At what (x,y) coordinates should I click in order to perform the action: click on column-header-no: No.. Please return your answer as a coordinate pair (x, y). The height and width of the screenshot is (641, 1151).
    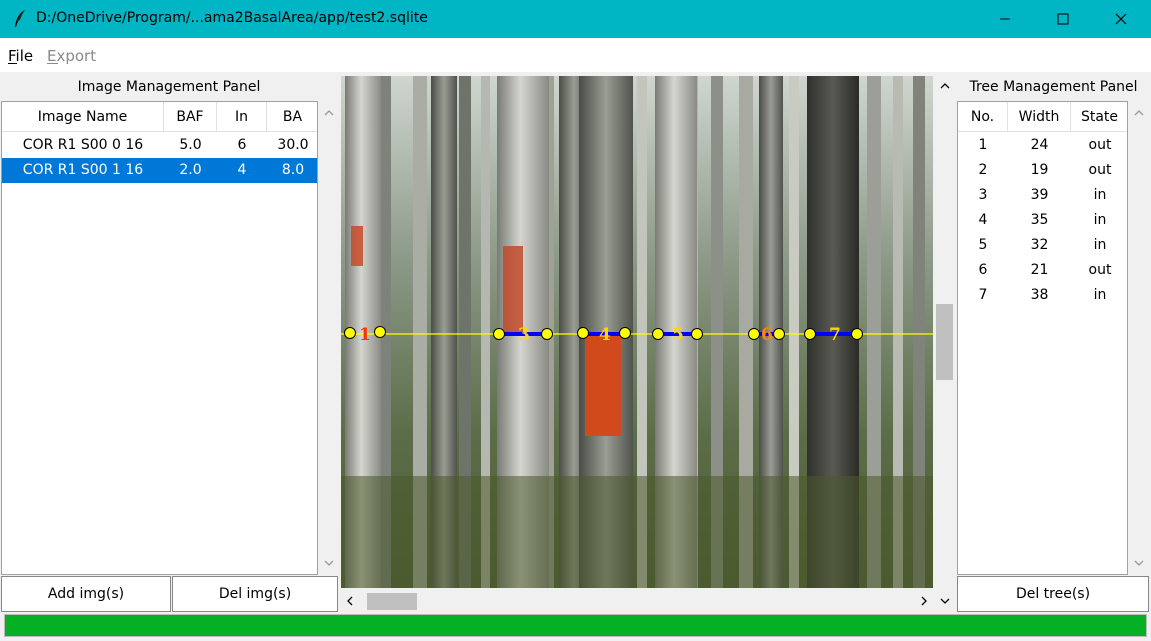
    Looking at the image, I should click on (983, 117).